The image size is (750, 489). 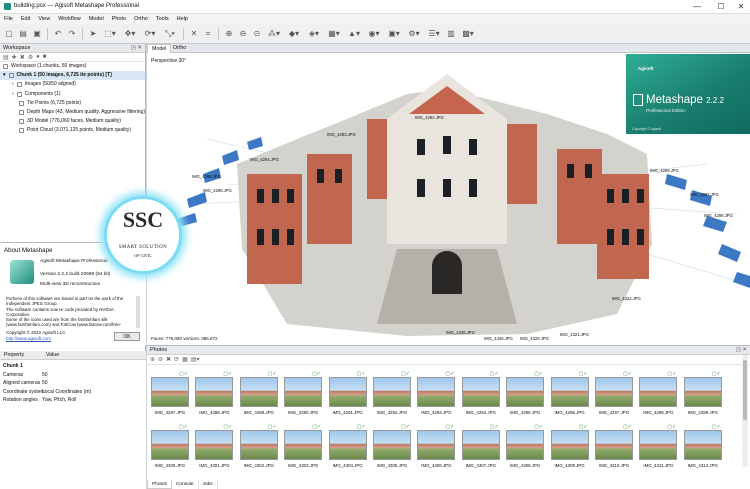 I want to click on tree-root: Workspace (1 chunks, 50 images), so click(x=72, y=66).